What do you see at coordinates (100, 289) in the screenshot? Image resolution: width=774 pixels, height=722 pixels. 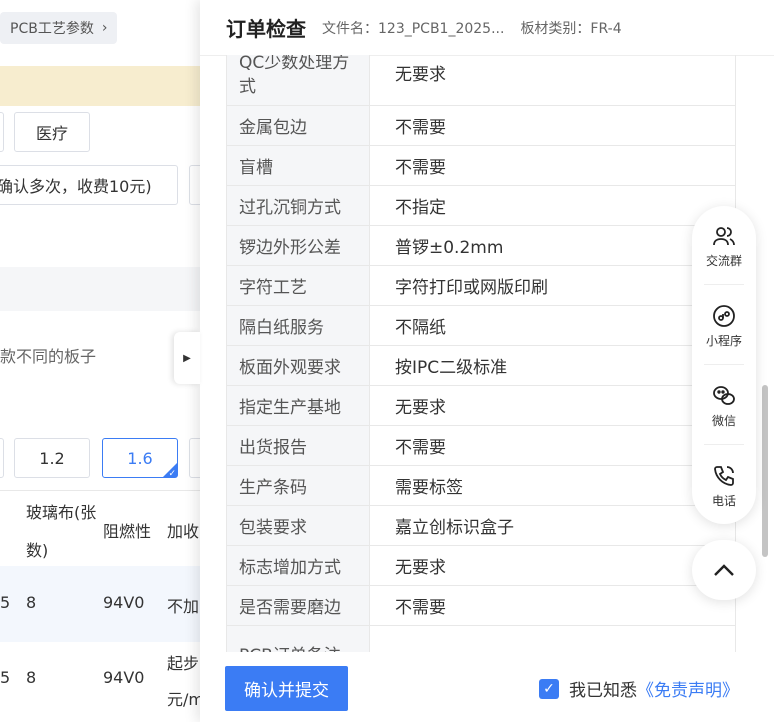 I see `section-band` at bounding box center [100, 289].